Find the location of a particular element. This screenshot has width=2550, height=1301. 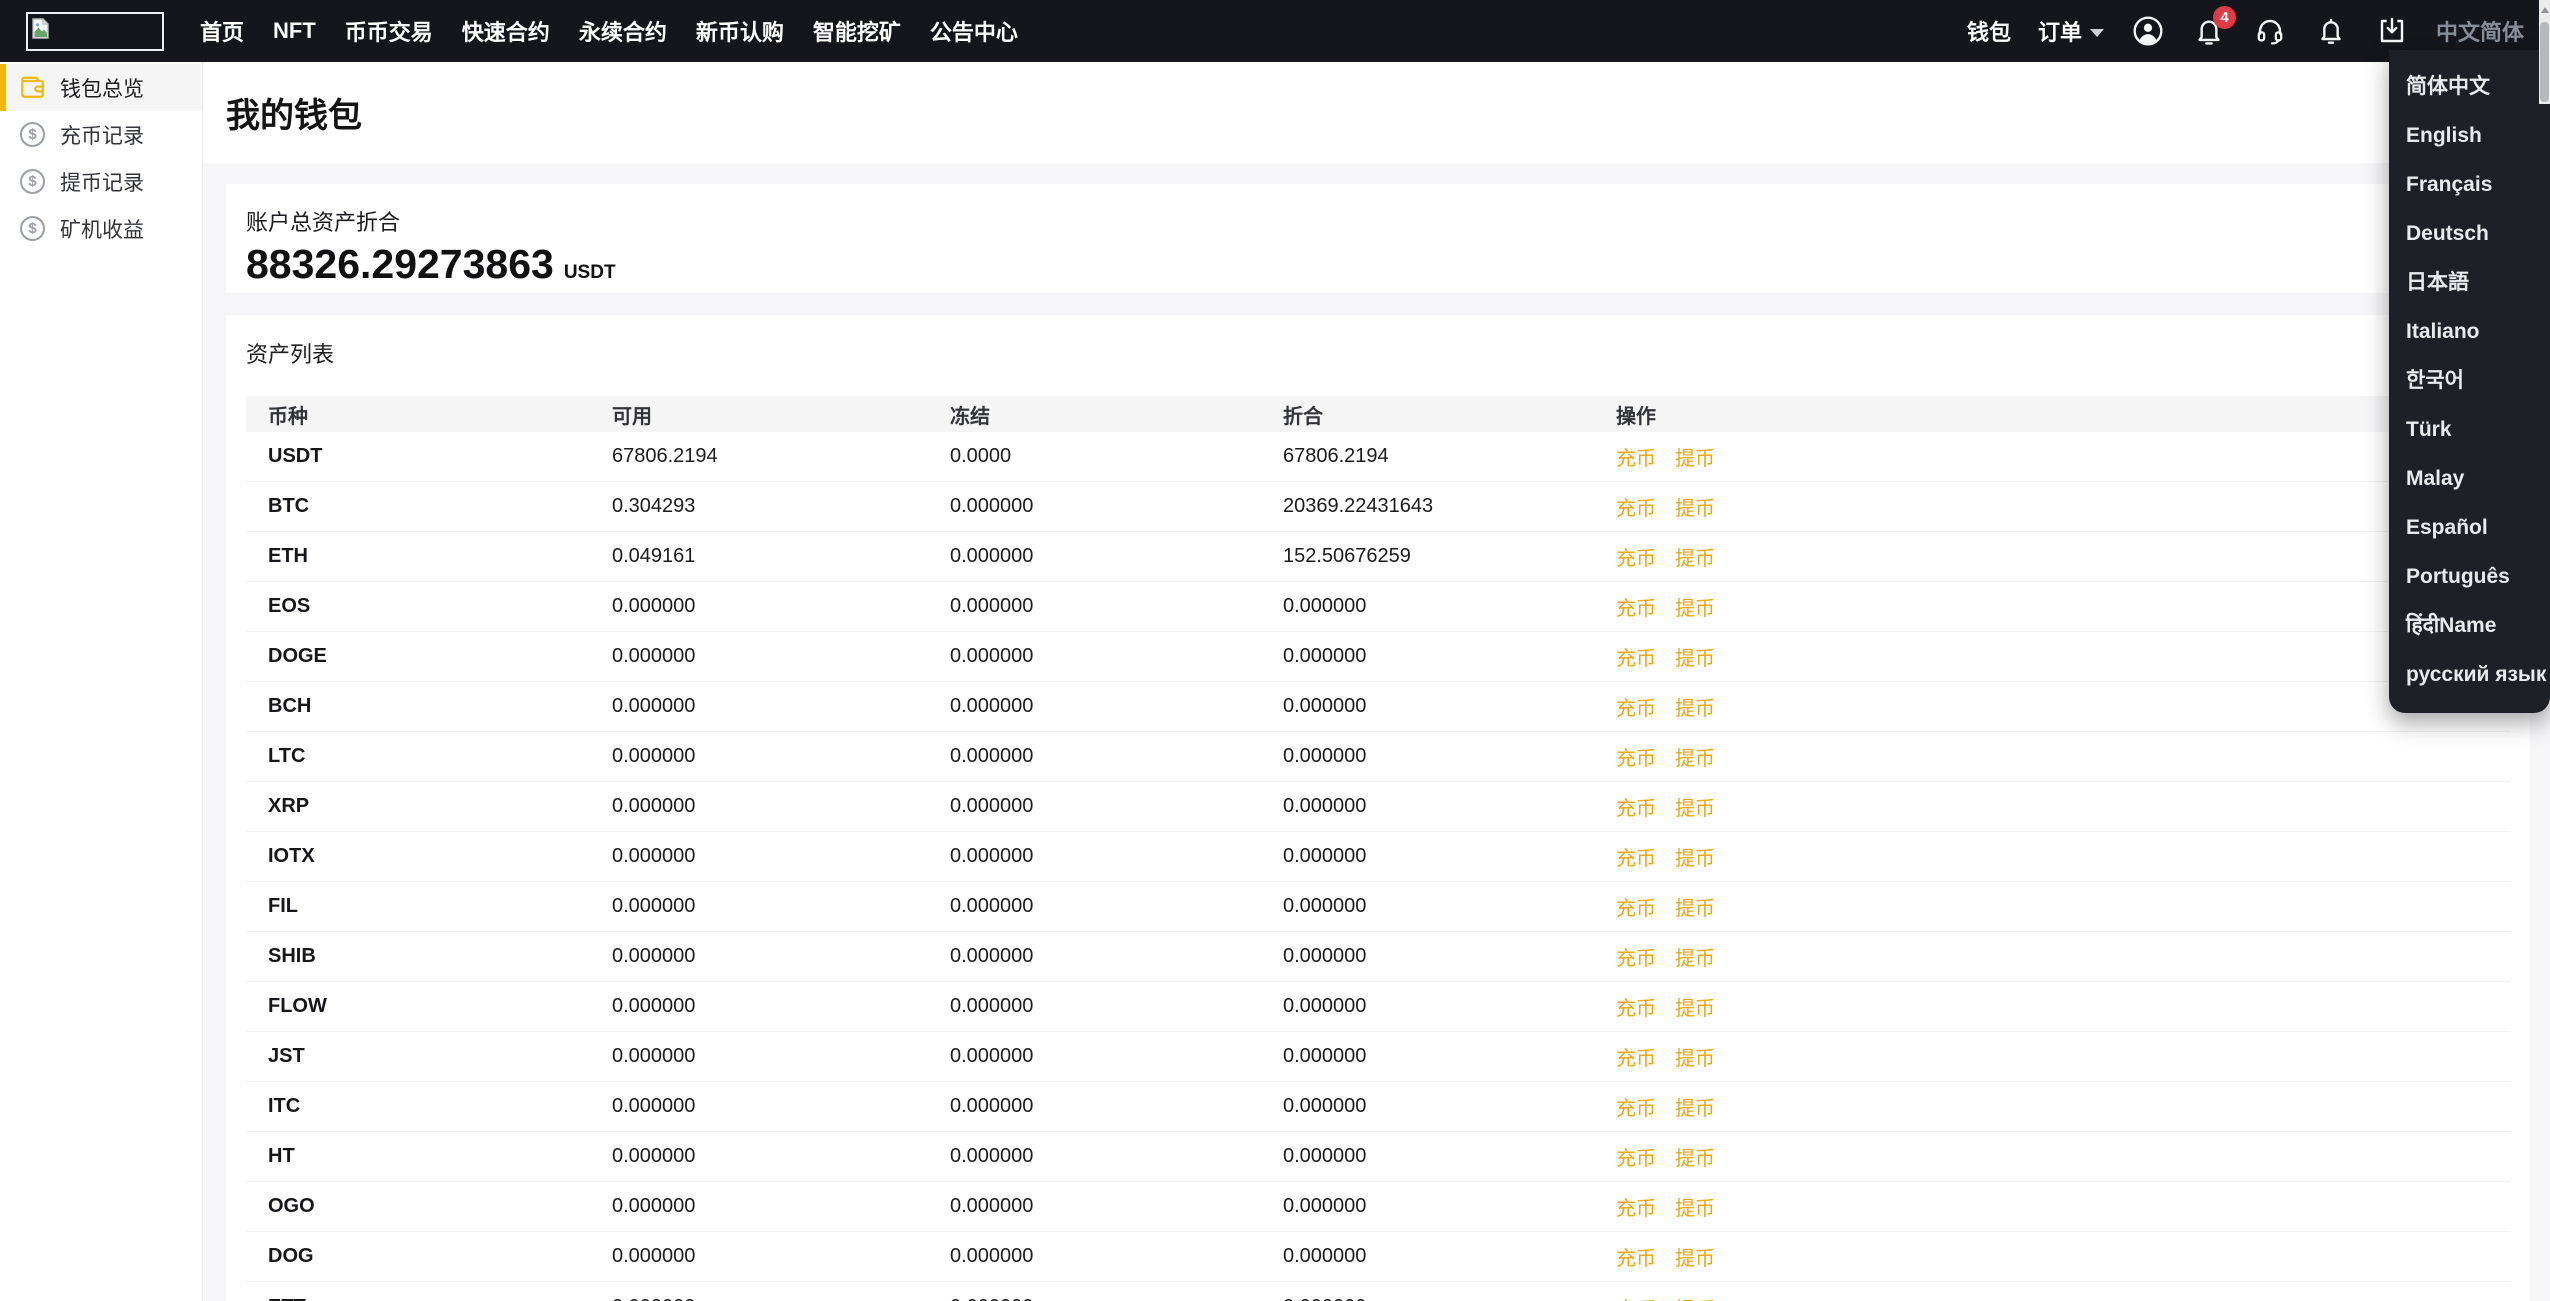

column-header: 币种 is located at coordinates (288, 416).